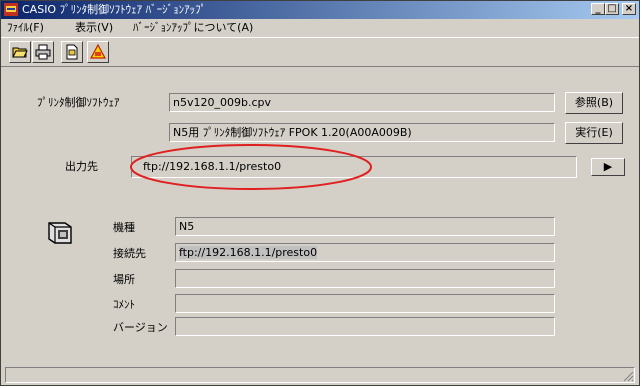  I want to click on open-button, so click(20, 52).